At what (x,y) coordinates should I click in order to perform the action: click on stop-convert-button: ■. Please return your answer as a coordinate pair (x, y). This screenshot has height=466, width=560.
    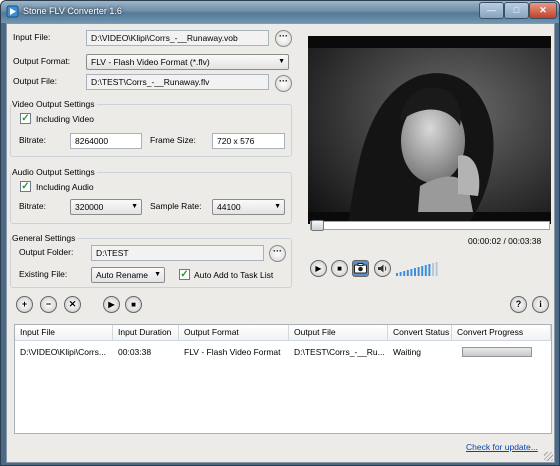
    Looking at the image, I should click on (133, 304).